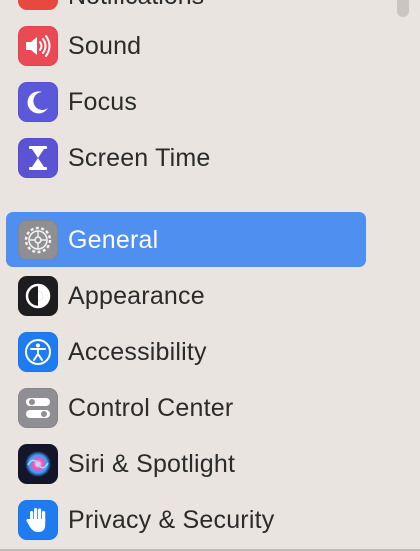 This screenshot has height=551, width=420. I want to click on moon-icon, so click(38, 102).